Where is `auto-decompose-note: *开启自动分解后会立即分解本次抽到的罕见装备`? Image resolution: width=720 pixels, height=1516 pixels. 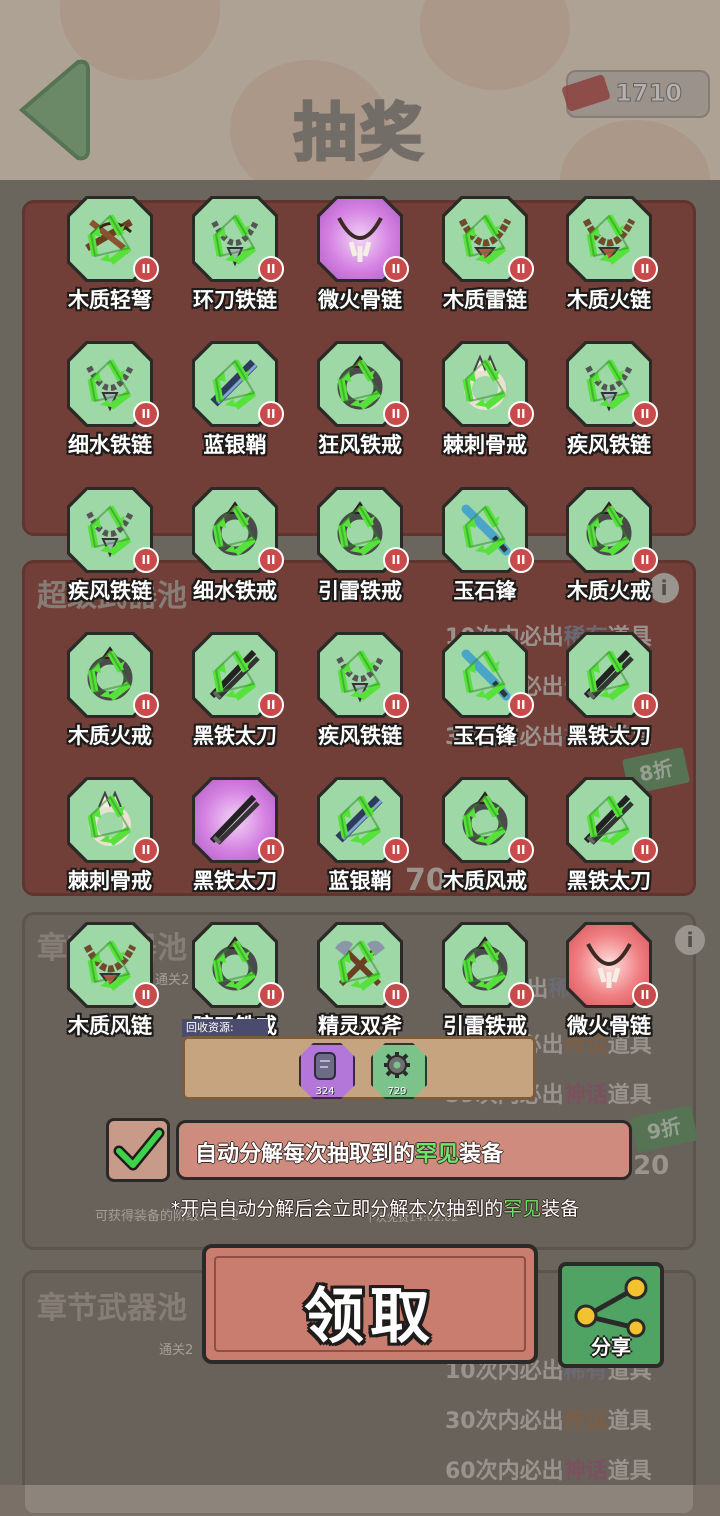 auto-decompose-note: *开启自动分解后会立即分解本次抽到的罕见装备 is located at coordinates (375, 1209).